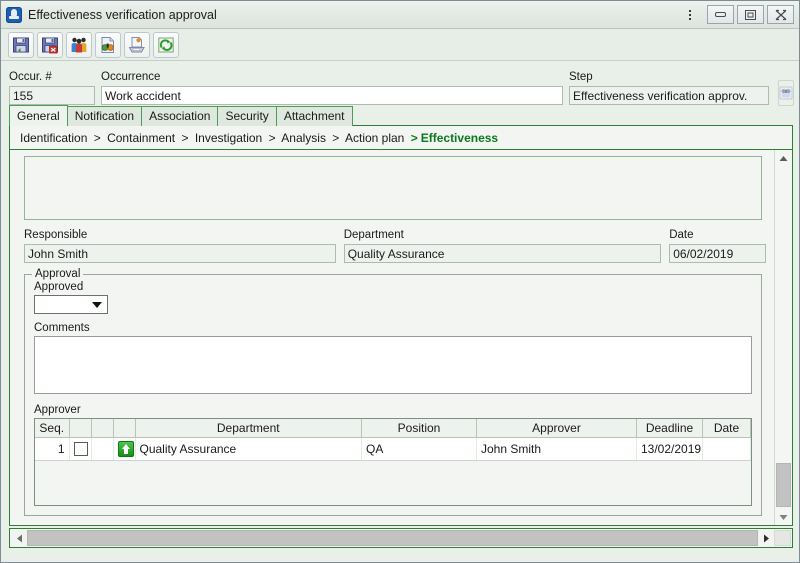 The height and width of the screenshot is (563, 800). What do you see at coordinates (393, 365) in the screenshot?
I see `comments-textarea` at bounding box center [393, 365].